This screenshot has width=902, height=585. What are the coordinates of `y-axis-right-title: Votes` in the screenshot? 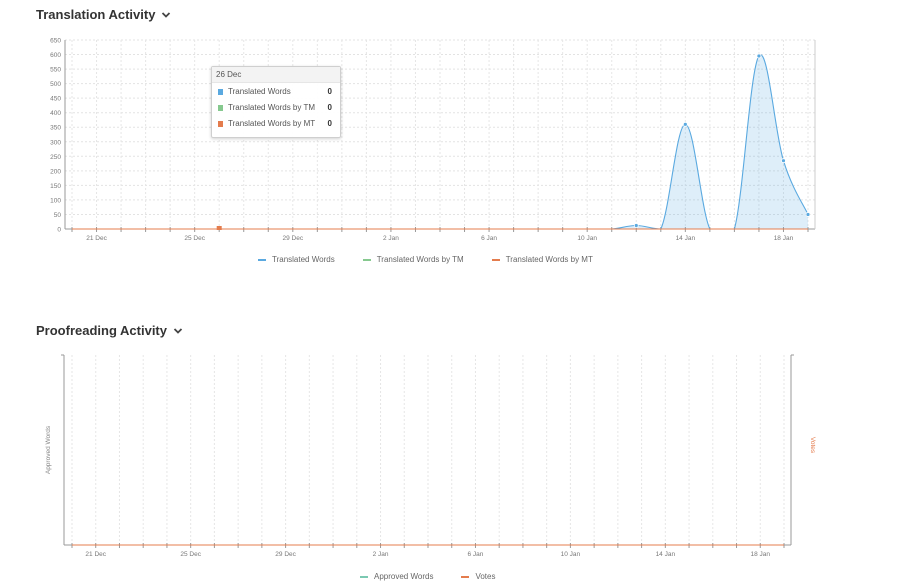 It's located at (812, 445).